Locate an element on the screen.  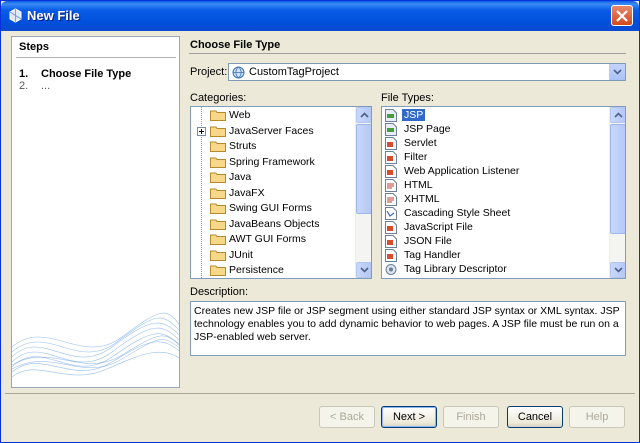
category-item-junit: JUnit is located at coordinates (281, 255).